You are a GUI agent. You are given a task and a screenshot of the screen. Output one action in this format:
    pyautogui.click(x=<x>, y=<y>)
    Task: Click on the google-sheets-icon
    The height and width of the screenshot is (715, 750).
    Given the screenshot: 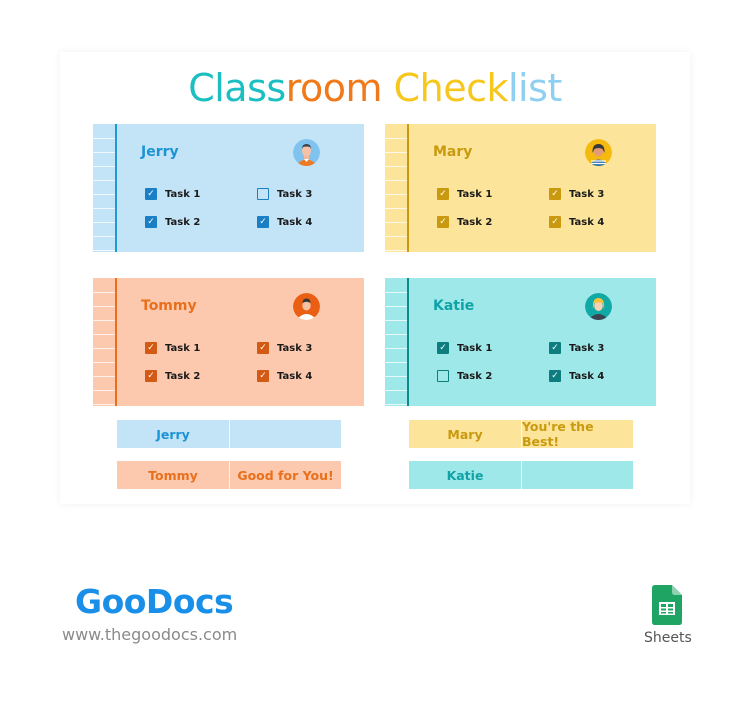 What is the action you would take?
    pyautogui.click(x=667, y=605)
    